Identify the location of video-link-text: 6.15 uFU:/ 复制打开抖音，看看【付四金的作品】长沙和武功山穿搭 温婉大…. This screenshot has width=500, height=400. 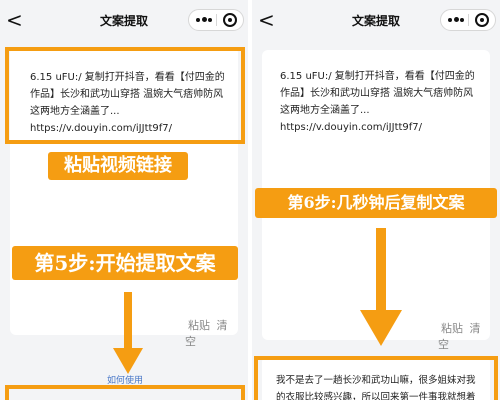
(380, 102).